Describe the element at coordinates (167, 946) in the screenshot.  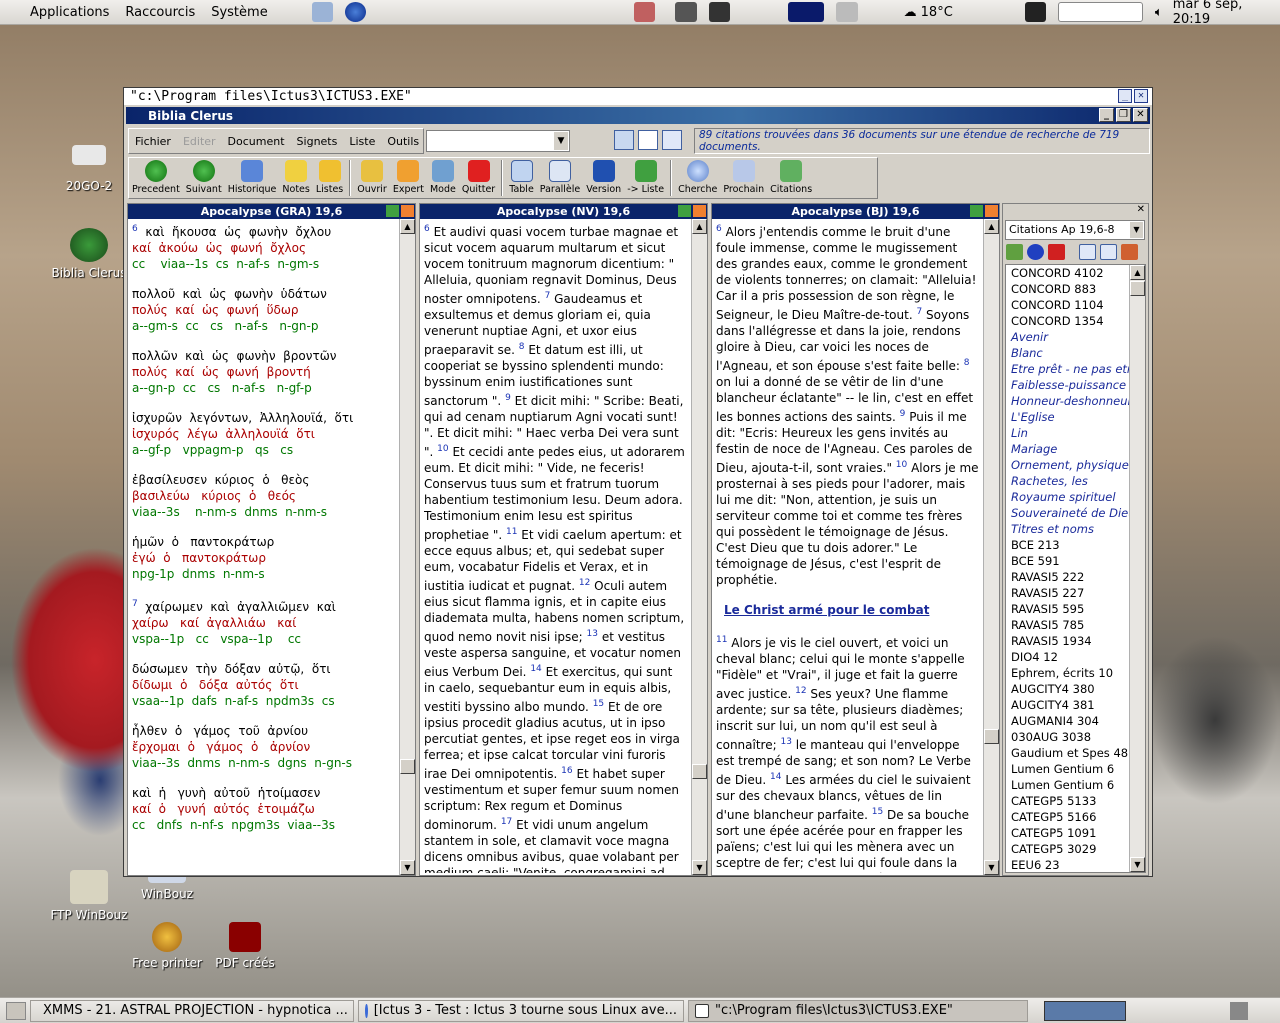
I see `desktop-icon-freeprinter: Free printer` at that location.